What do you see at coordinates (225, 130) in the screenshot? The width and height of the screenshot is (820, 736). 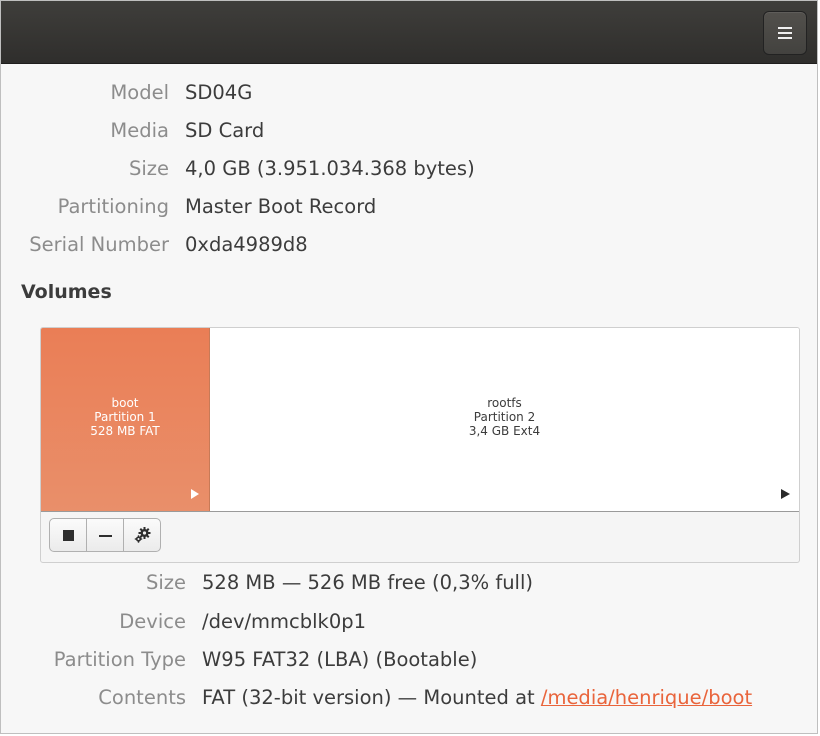 I see `media-value: SD Card` at bounding box center [225, 130].